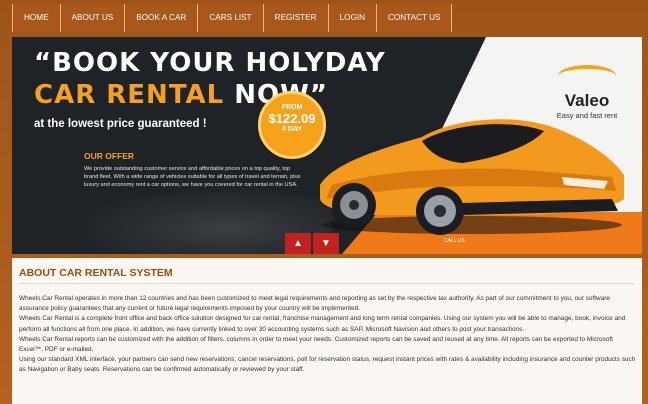 The height and width of the screenshot is (404, 648). What do you see at coordinates (134, 95) in the screenshot?
I see `headline-orange-text: CAR RENTAL` at bounding box center [134, 95].